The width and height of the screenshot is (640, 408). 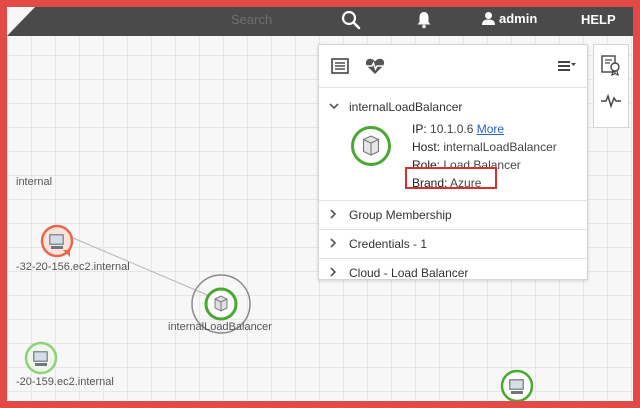 What do you see at coordinates (611, 101) in the screenshot?
I see `activity-icon` at bounding box center [611, 101].